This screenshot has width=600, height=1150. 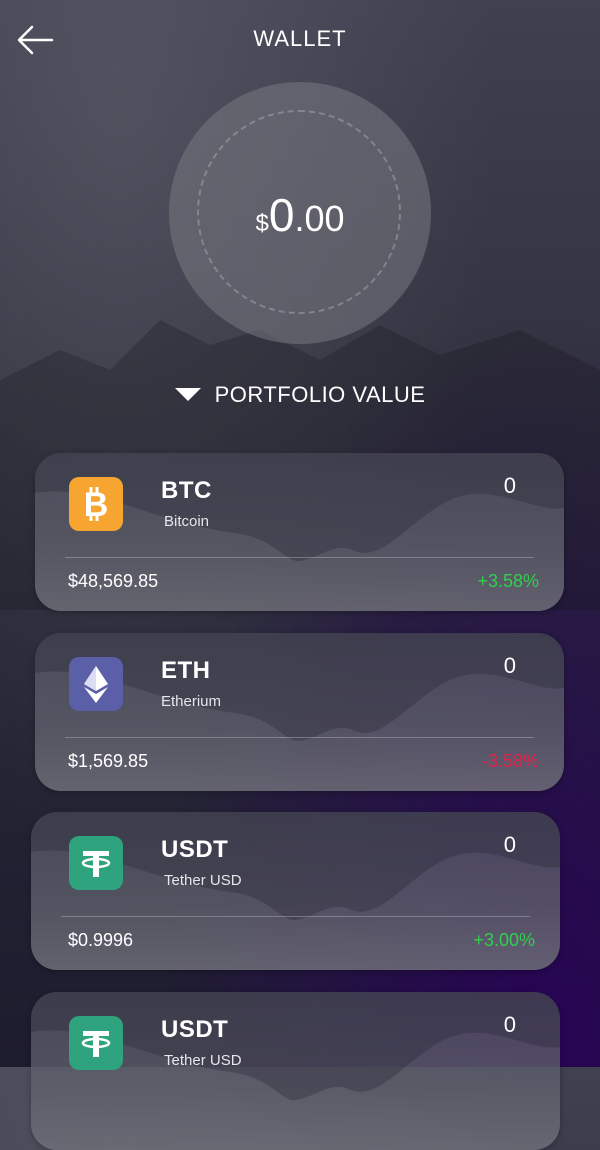 I want to click on portfolio-value-toggle: PORTFOLIO VALUE, so click(x=300, y=395).